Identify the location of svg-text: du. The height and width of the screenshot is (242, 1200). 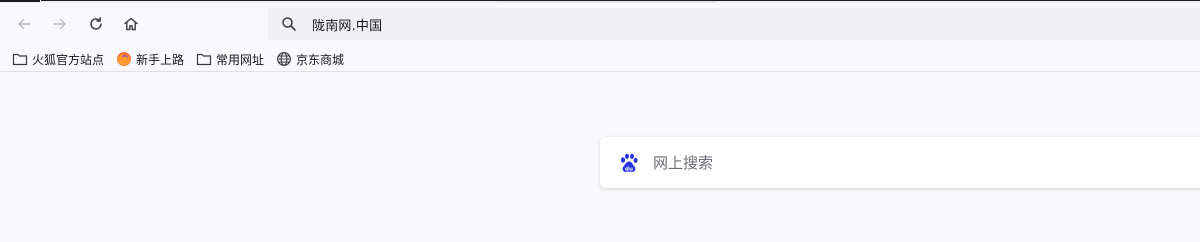
(629, 169).